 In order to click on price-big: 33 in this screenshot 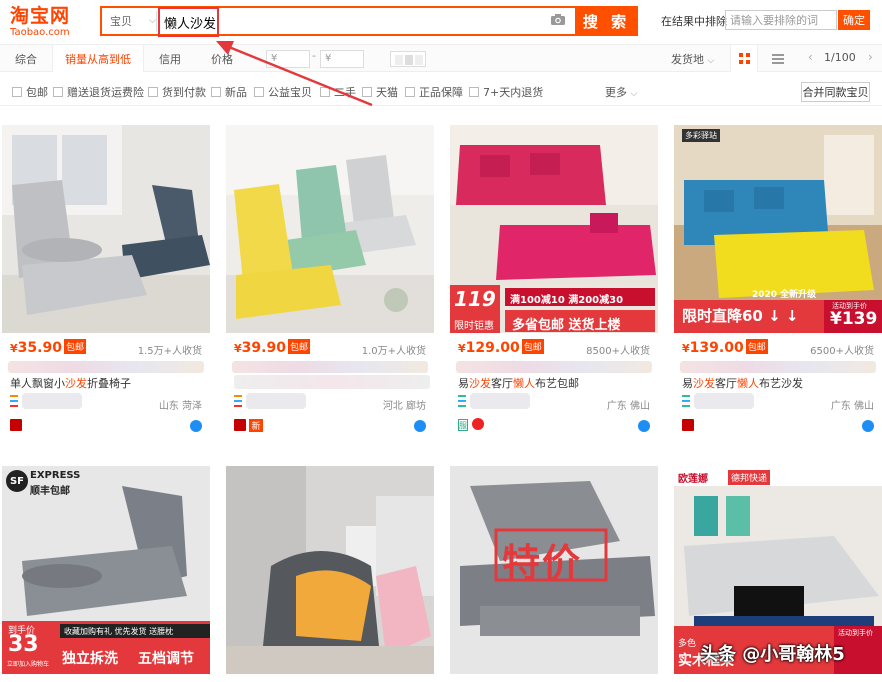, I will do `click(23, 644)`.